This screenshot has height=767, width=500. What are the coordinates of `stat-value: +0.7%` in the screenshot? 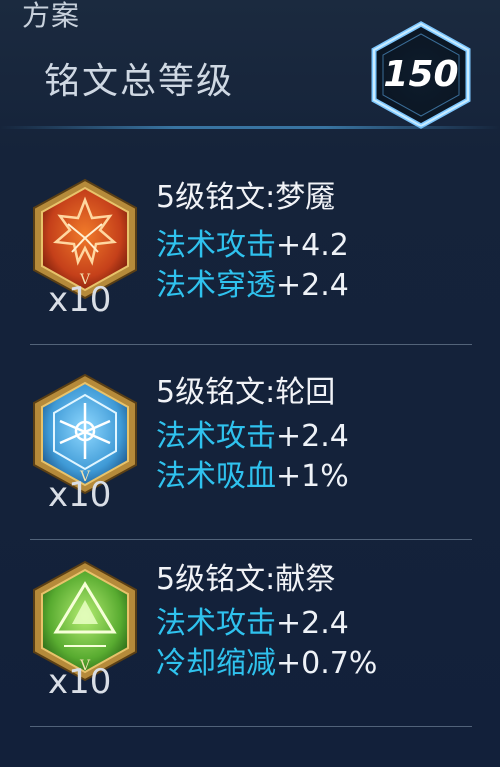 It's located at (327, 663).